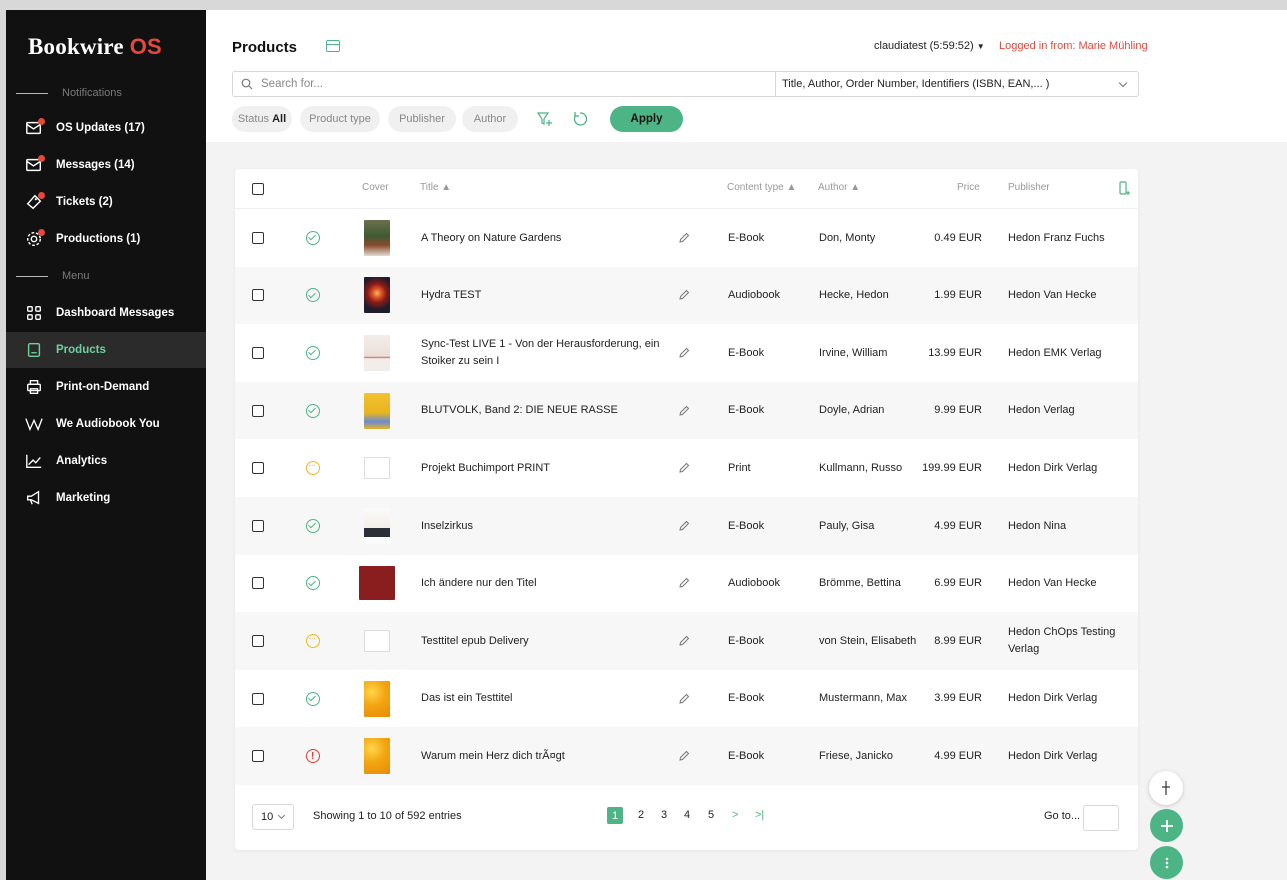 The image size is (1287, 880). What do you see at coordinates (258, 189) in the screenshot?
I see `select-all-checkbox` at bounding box center [258, 189].